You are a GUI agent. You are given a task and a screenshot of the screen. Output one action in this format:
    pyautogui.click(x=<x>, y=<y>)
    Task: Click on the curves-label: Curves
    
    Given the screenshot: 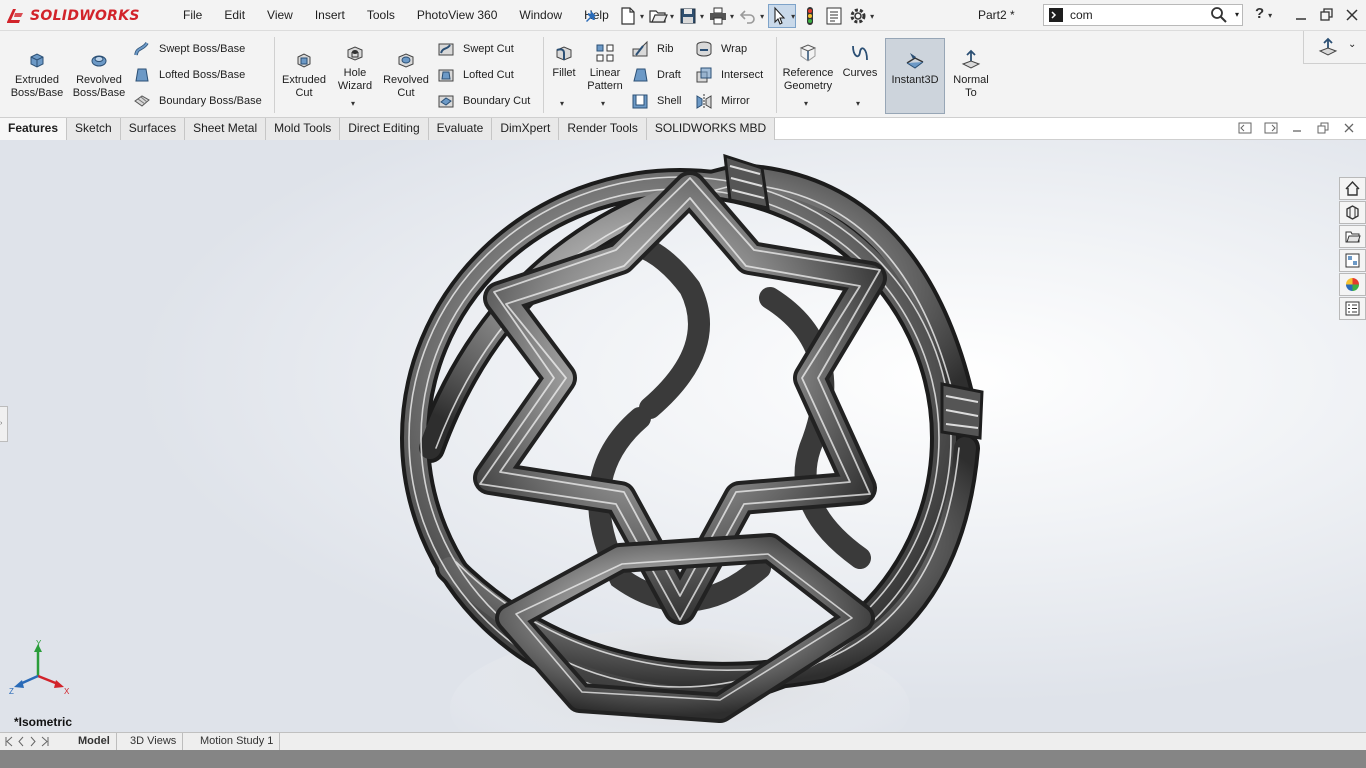 What is the action you would take?
    pyautogui.click(x=860, y=73)
    